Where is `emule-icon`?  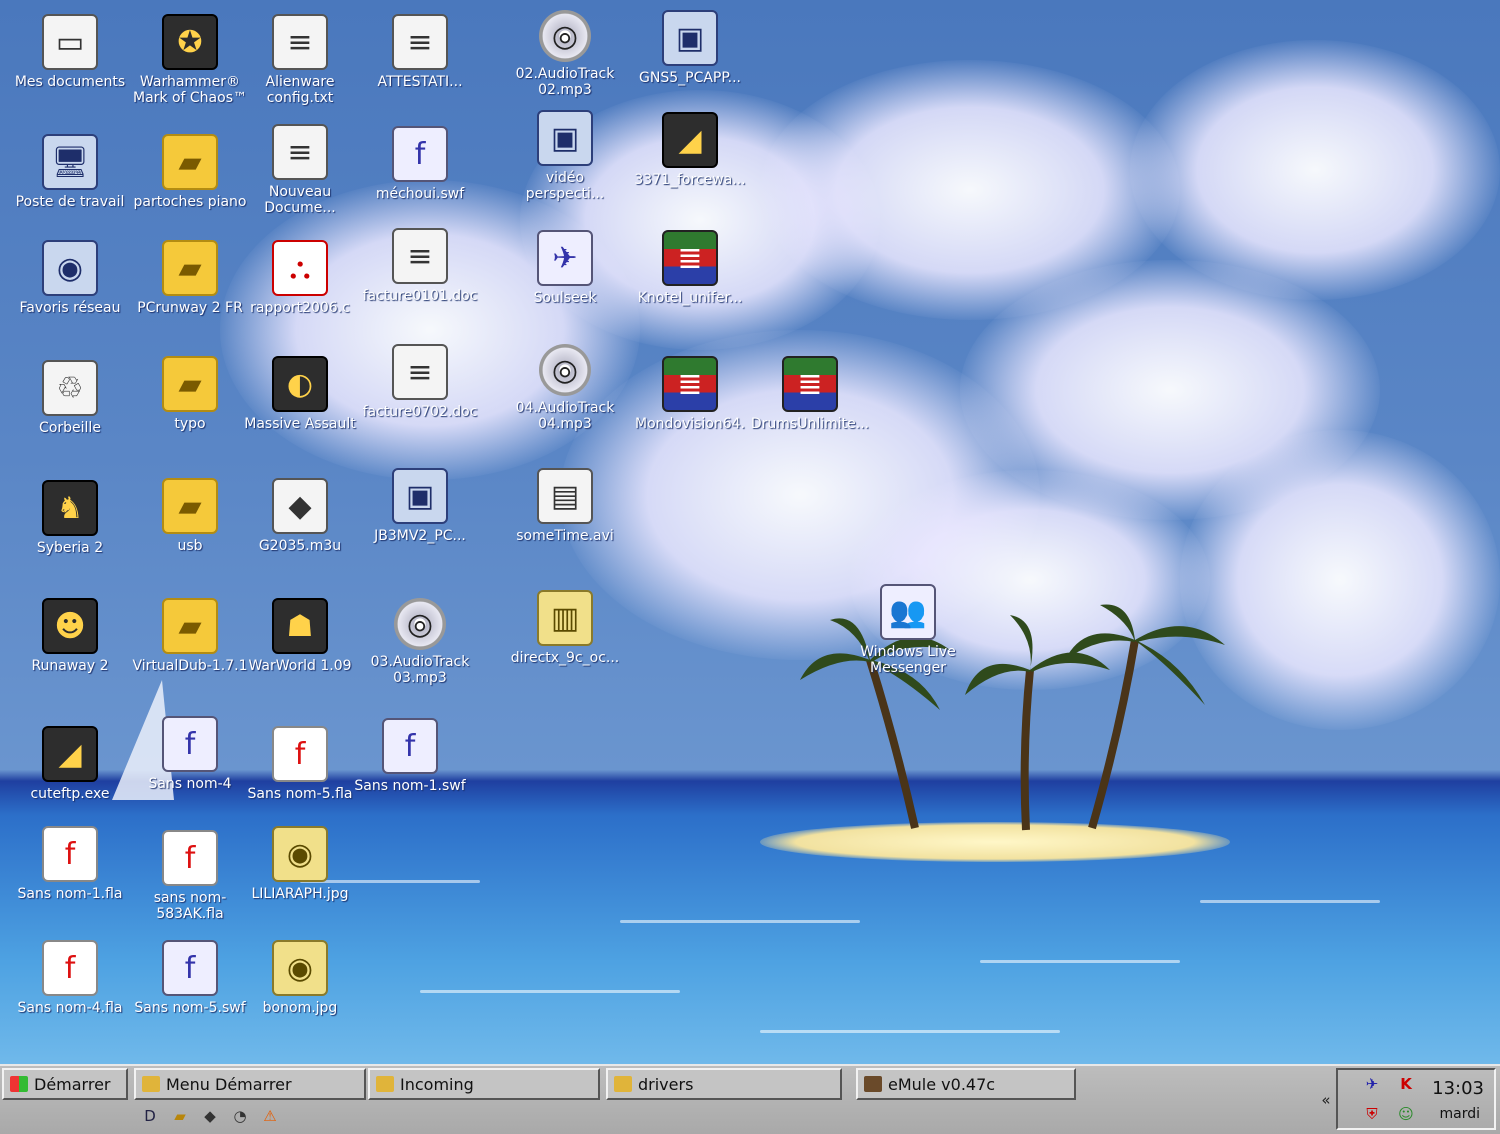
emule-icon is located at coordinates (873, 1084).